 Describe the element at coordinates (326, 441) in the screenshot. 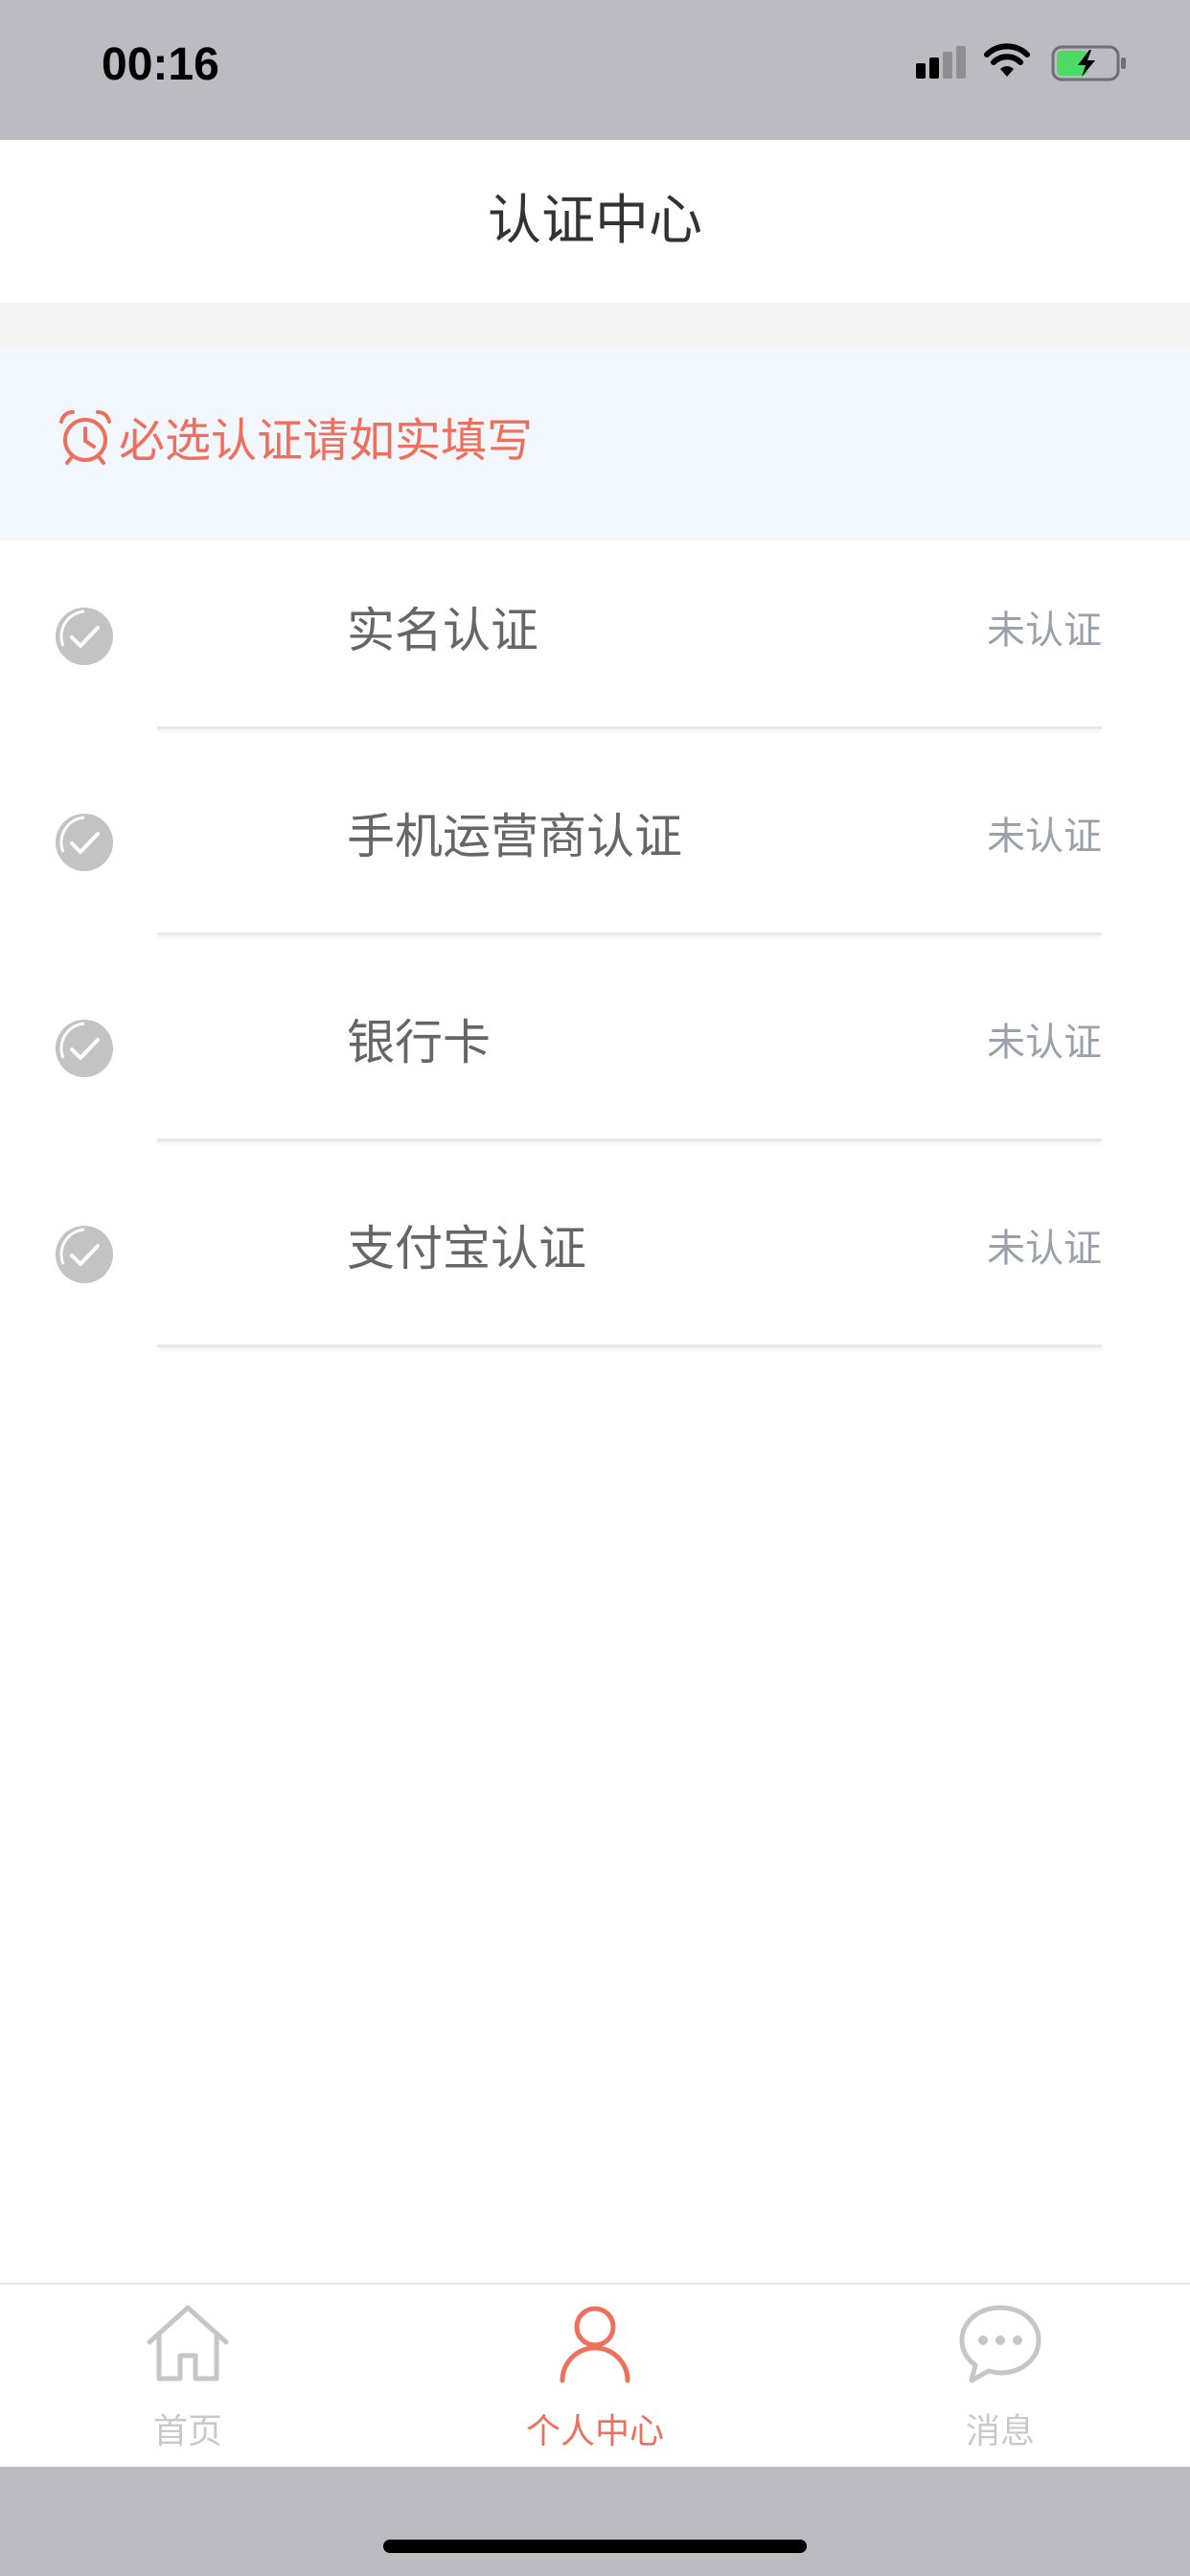

I see `notice-text: 必选认证请如实填写` at that location.